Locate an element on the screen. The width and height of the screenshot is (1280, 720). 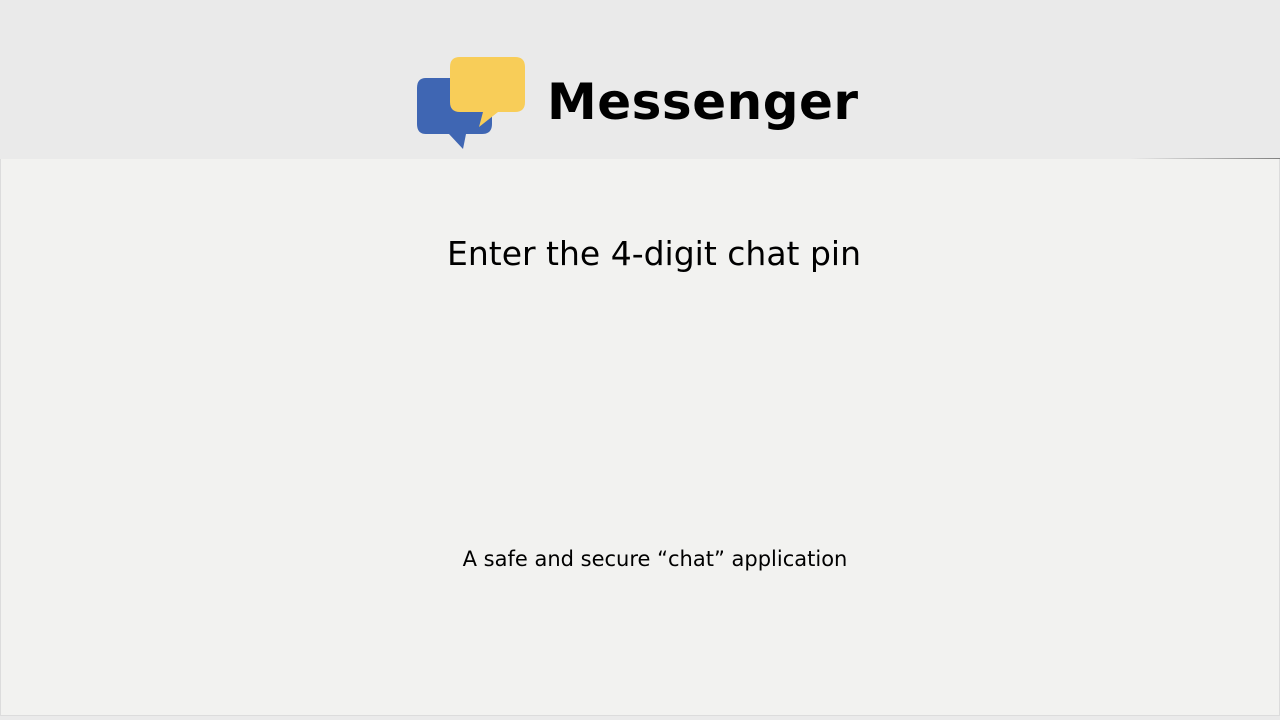
pin-prompt-heading: Enter the 4-digit chat pin is located at coordinates (653, 253).